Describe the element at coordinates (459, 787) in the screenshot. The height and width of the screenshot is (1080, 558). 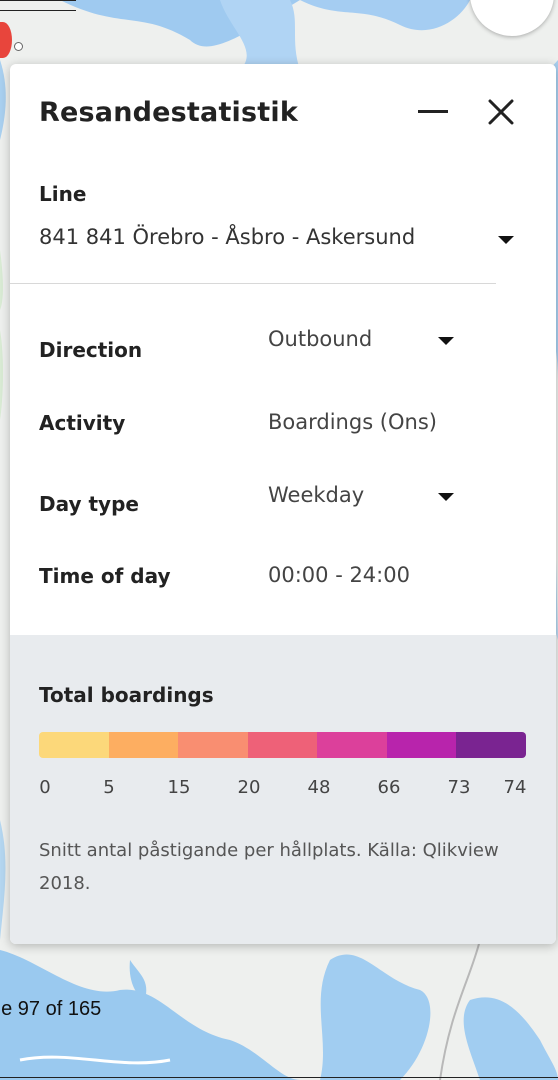
I see `legend-tick-label: 73` at that location.